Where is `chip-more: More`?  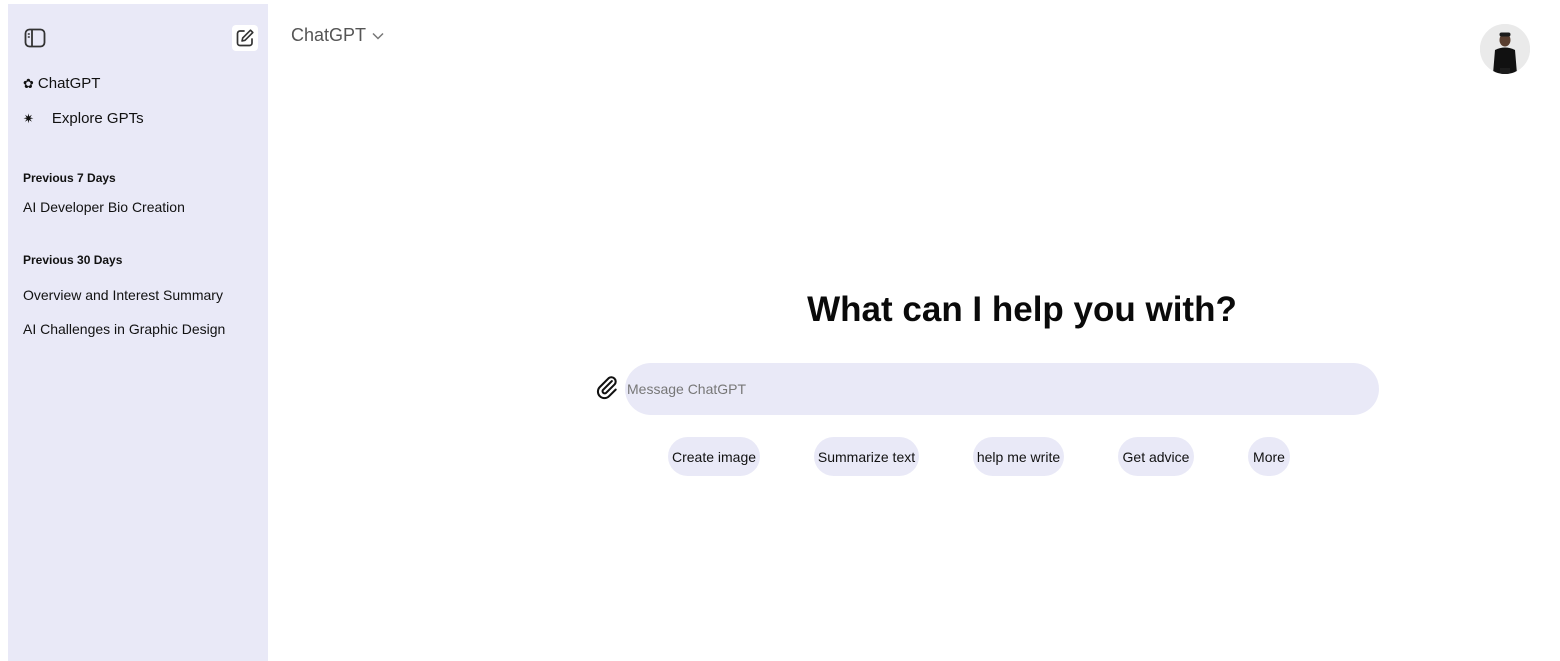
chip-more: More is located at coordinates (1269, 456).